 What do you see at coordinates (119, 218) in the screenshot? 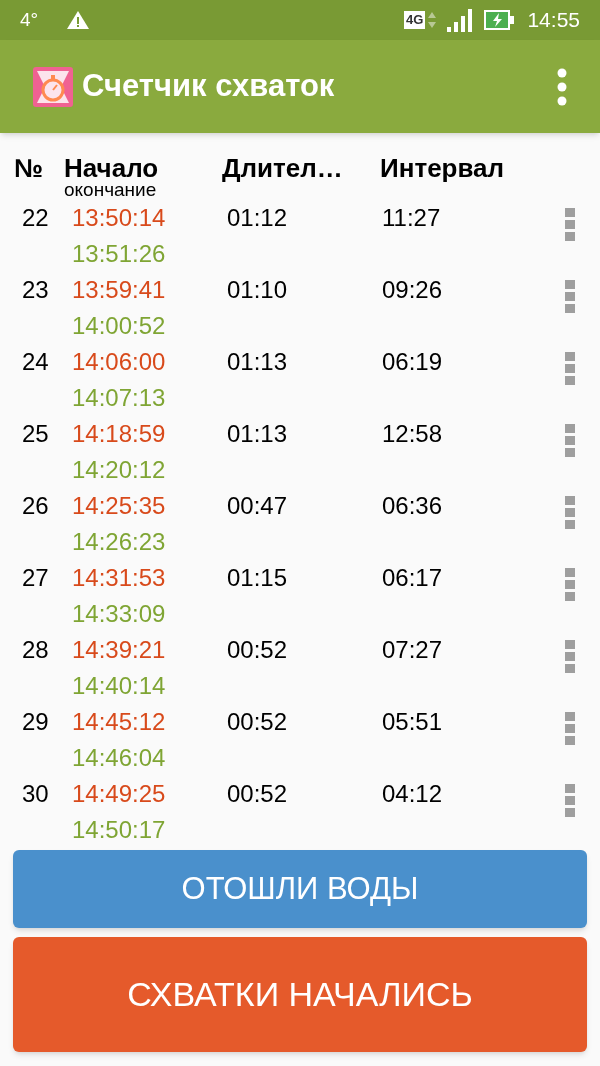
I see `start-time: 13:50:14` at bounding box center [119, 218].